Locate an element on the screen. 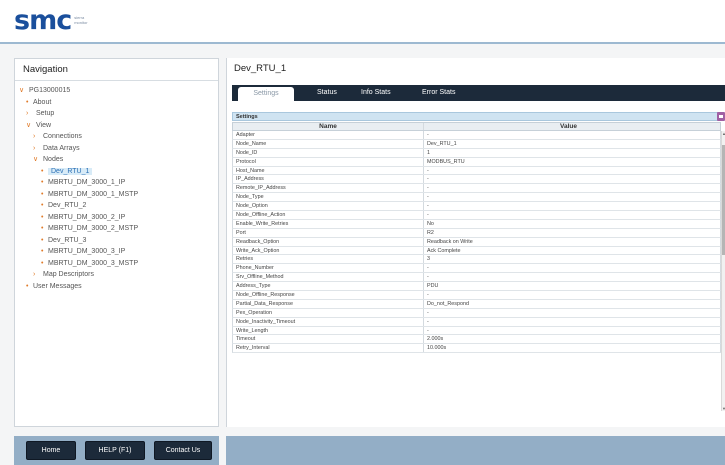  tree-item: • MBRTU_DM_3000_3_IP is located at coordinates (118, 252).